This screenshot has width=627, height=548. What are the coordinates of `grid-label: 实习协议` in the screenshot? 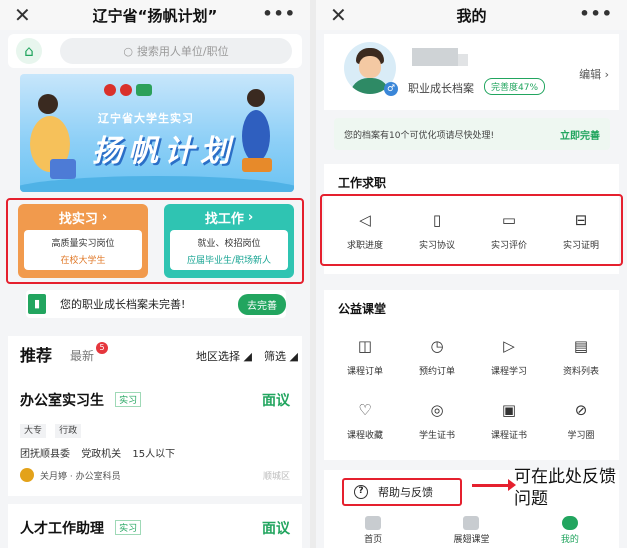 It's located at (436, 246).